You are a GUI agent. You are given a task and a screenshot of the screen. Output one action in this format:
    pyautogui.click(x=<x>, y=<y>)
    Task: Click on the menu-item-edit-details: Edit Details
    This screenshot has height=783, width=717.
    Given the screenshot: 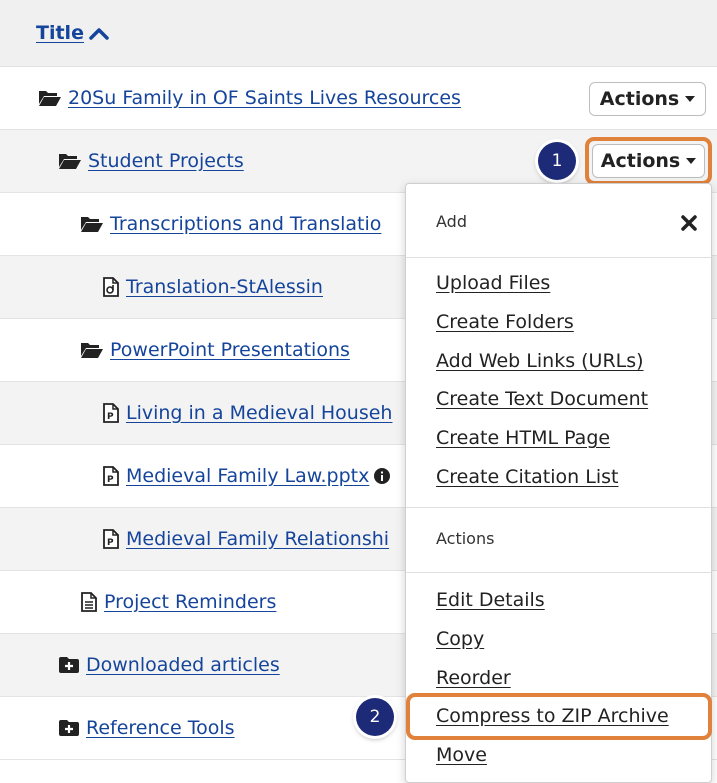 What is the action you would take?
    pyautogui.click(x=490, y=600)
    